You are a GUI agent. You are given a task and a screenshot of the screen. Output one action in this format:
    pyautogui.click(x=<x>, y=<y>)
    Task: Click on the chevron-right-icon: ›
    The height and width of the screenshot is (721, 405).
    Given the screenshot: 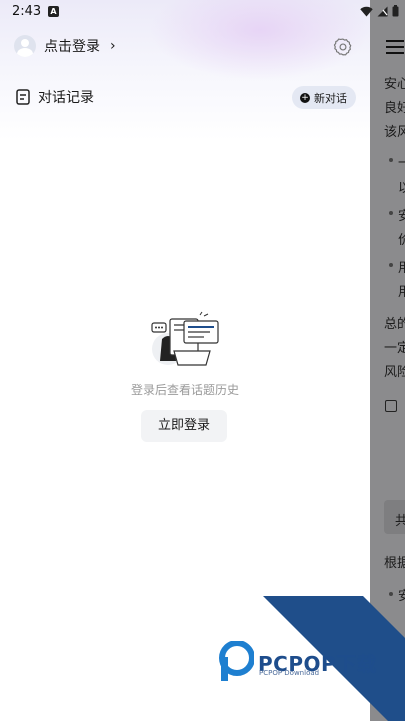 What is the action you would take?
    pyautogui.click(x=113, y=46)
    